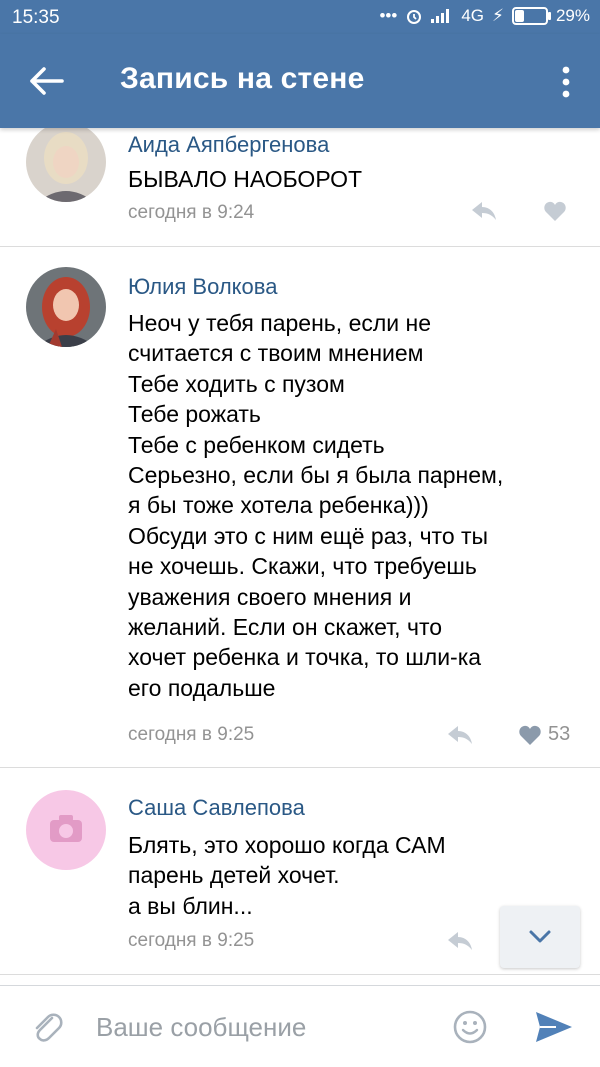 Image resolution: width=600 pixels, height=1067 pixels. I want to click on comment-author: Юлия Волкова, so click(202, 287).